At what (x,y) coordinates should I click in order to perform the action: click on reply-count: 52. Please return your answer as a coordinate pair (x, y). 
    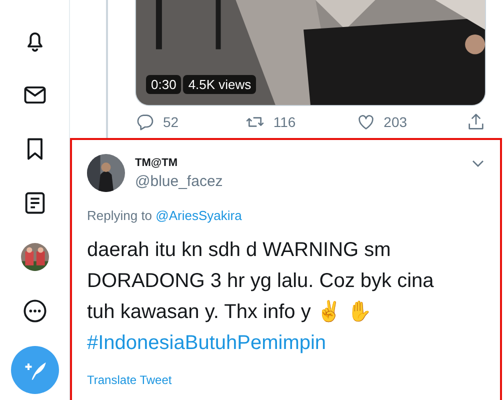
    Looking at the image, I should click on (171, 122).